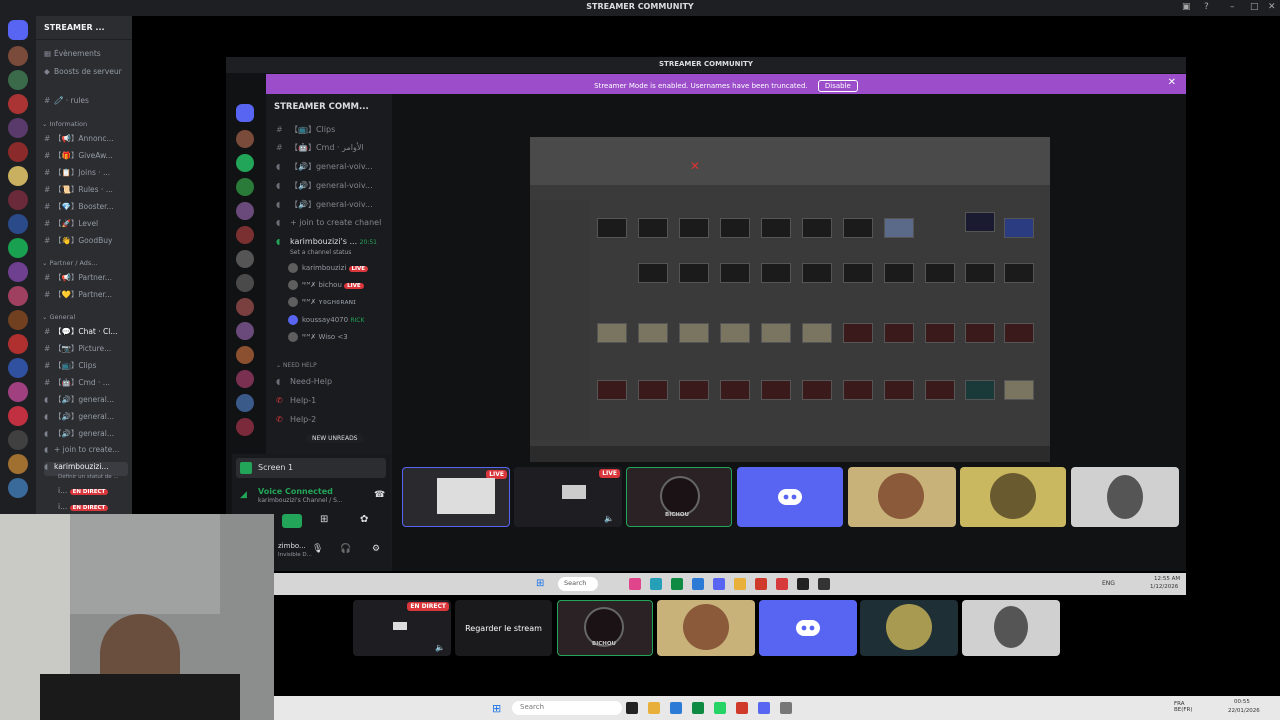 The height and width of the screenshot is (720, 1280). I want to click on stream-tile: LIVE 🔈, so click(568, 497).